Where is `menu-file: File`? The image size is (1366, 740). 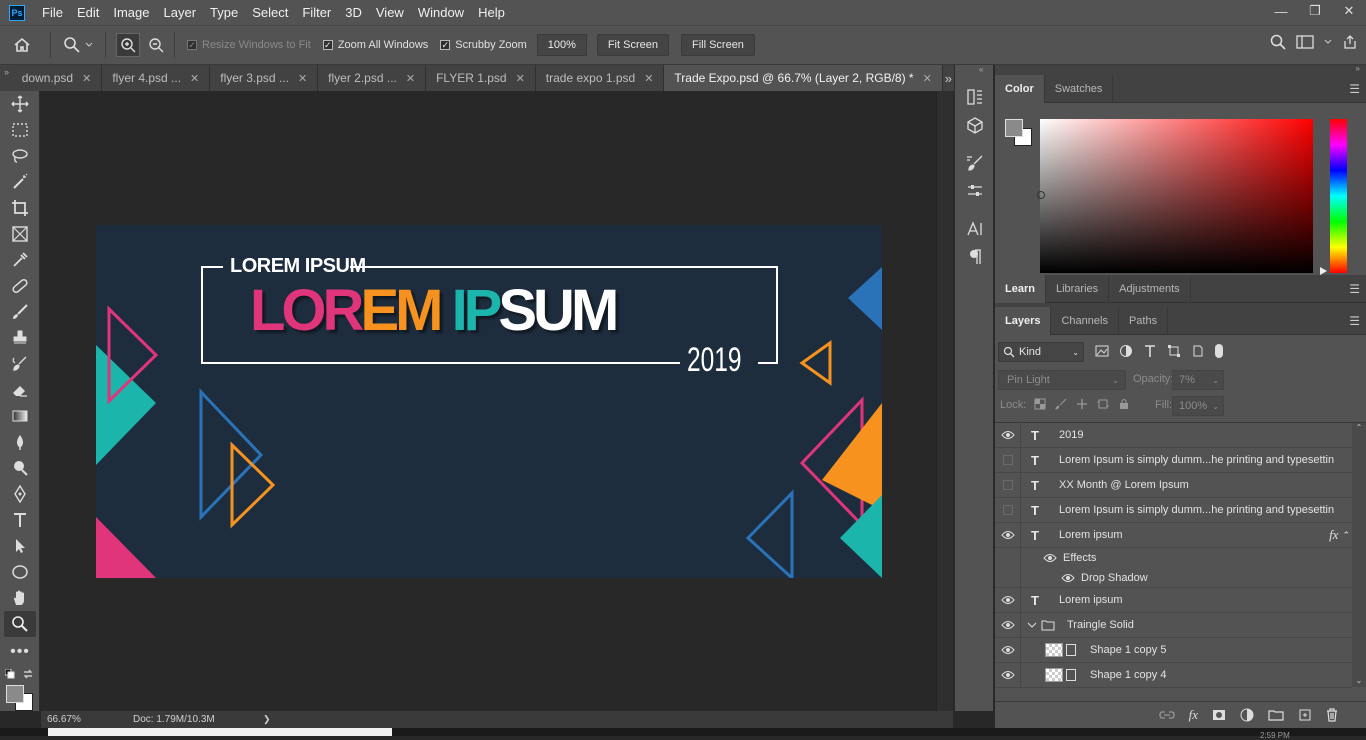 menu-file: File is located at coordinates (52, 12).